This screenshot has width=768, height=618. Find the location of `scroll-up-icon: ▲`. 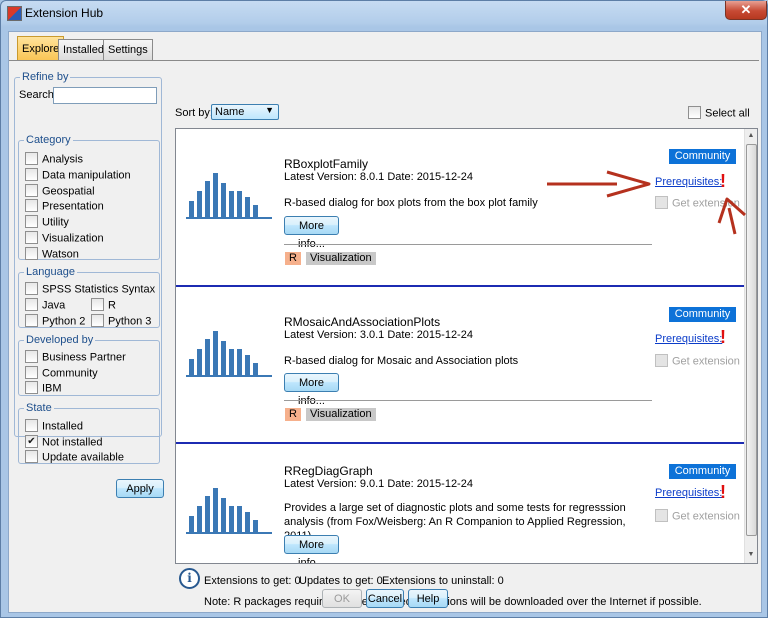

scroll-up-icon: ▲ is located at coordinates (751, 136).